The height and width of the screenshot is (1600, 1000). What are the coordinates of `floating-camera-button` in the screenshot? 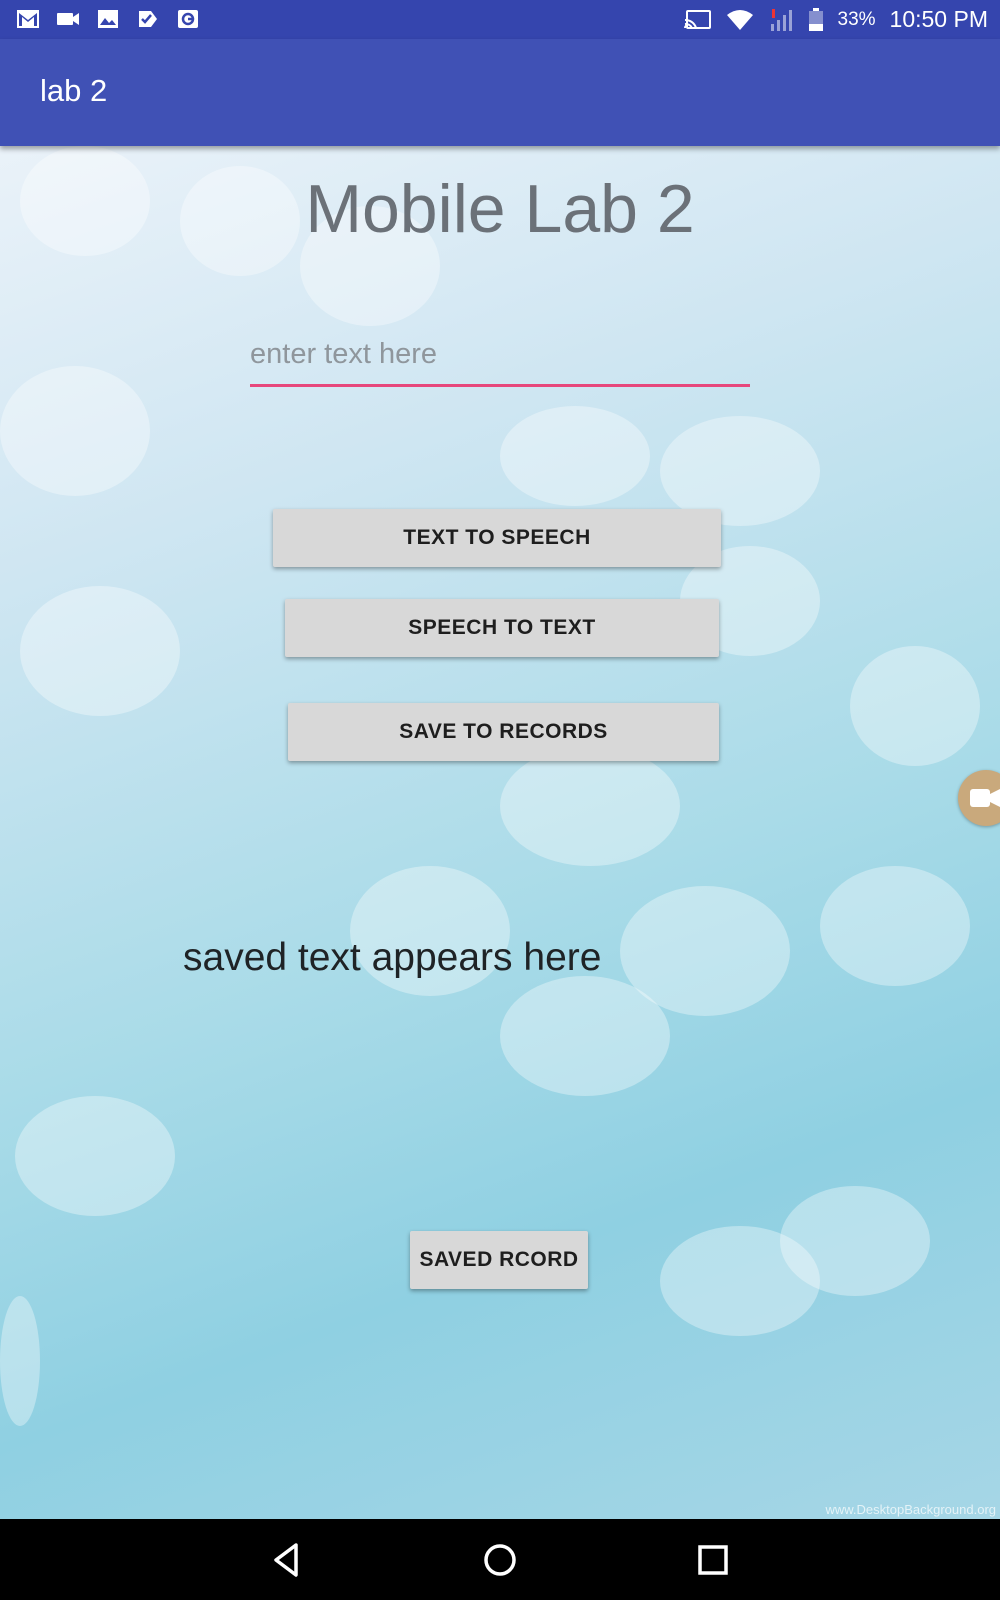 It's located at (979, 798).